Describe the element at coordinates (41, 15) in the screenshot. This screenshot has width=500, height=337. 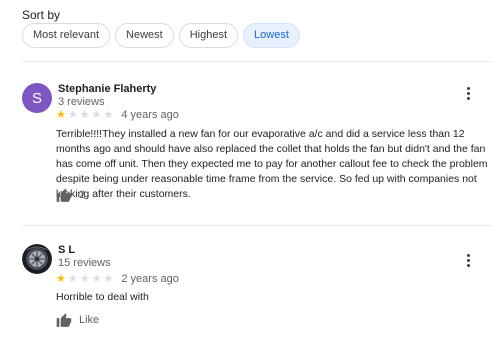
I see `sort-by-label: Sort by` at that location.